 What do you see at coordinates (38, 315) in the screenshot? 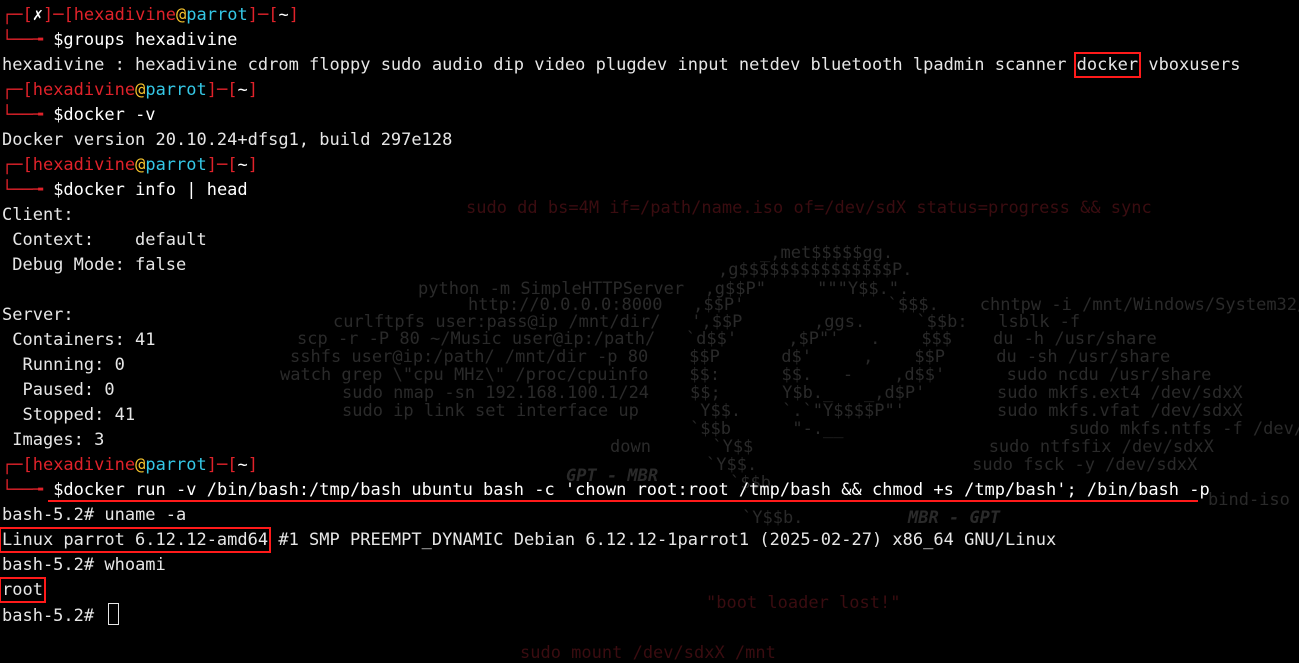
I see `output-line: Server:` at bounding box center [38, 315].